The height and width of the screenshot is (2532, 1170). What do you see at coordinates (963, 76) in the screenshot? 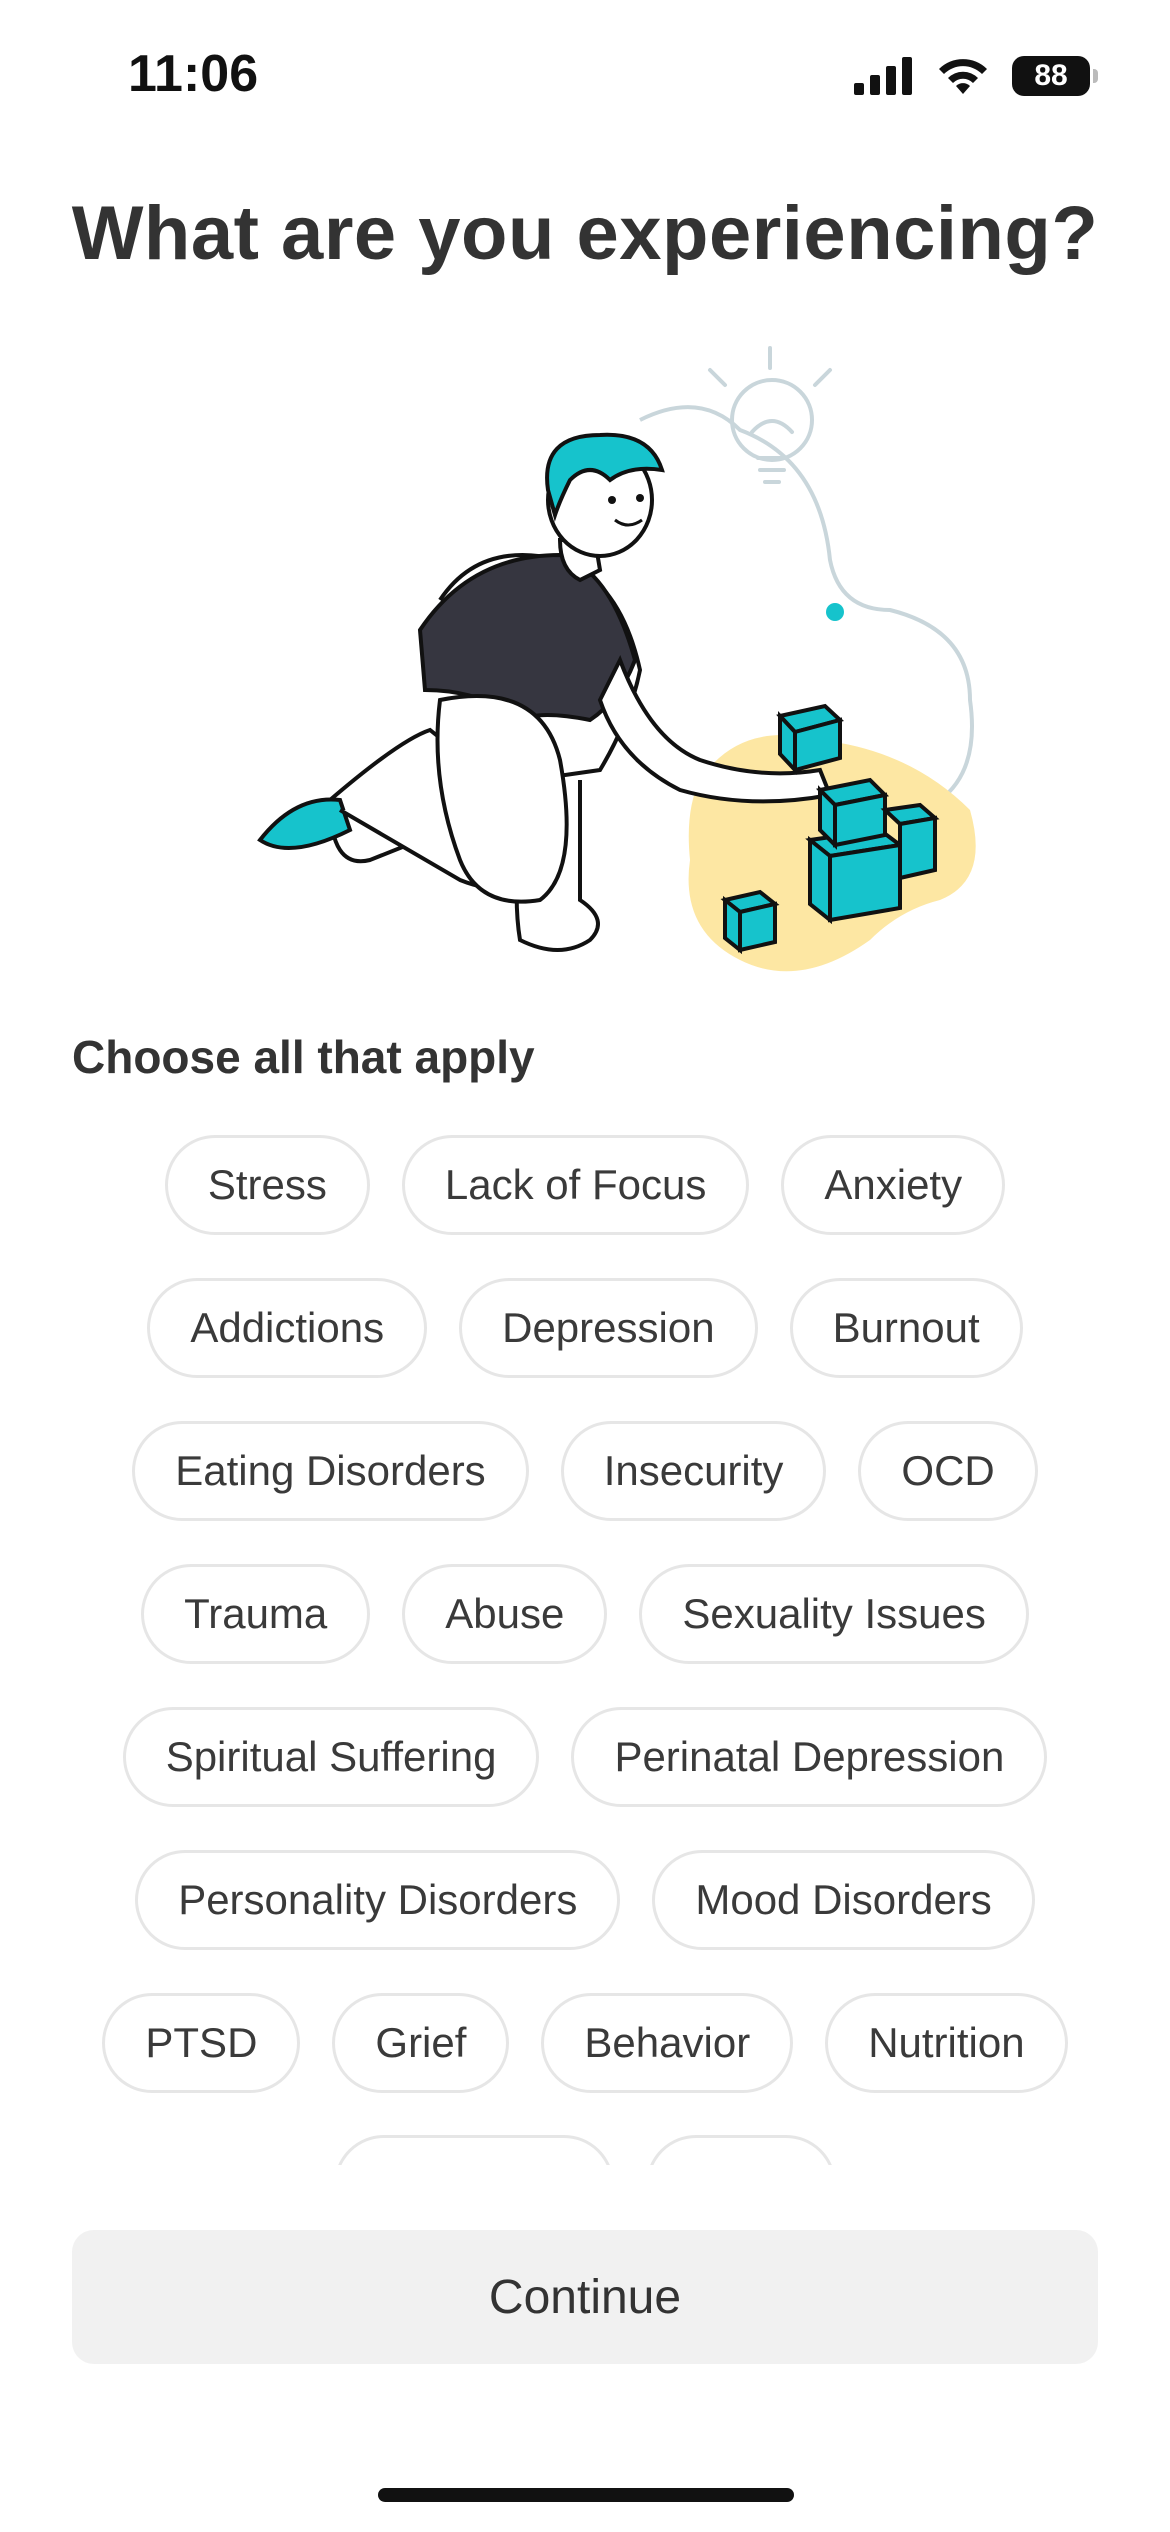
I see `wifi-icon` at bounding box center [963, 76].